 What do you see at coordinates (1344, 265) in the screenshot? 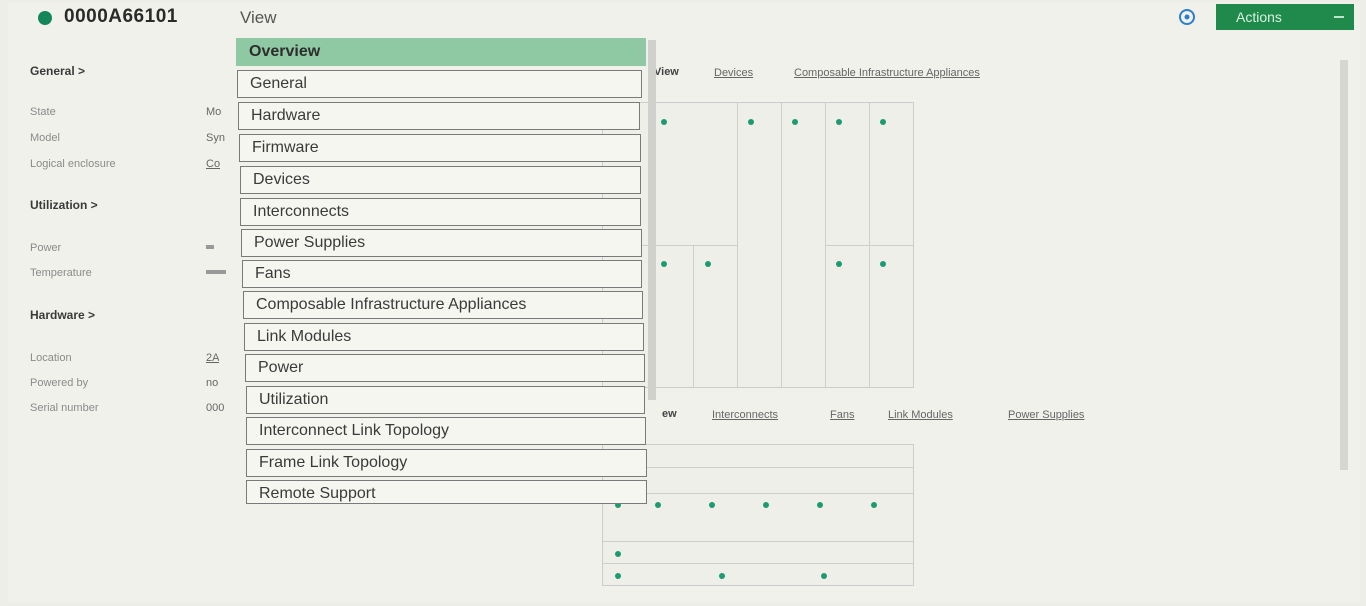
I see `page-scrollbar` at bounding box center [1344, 265].